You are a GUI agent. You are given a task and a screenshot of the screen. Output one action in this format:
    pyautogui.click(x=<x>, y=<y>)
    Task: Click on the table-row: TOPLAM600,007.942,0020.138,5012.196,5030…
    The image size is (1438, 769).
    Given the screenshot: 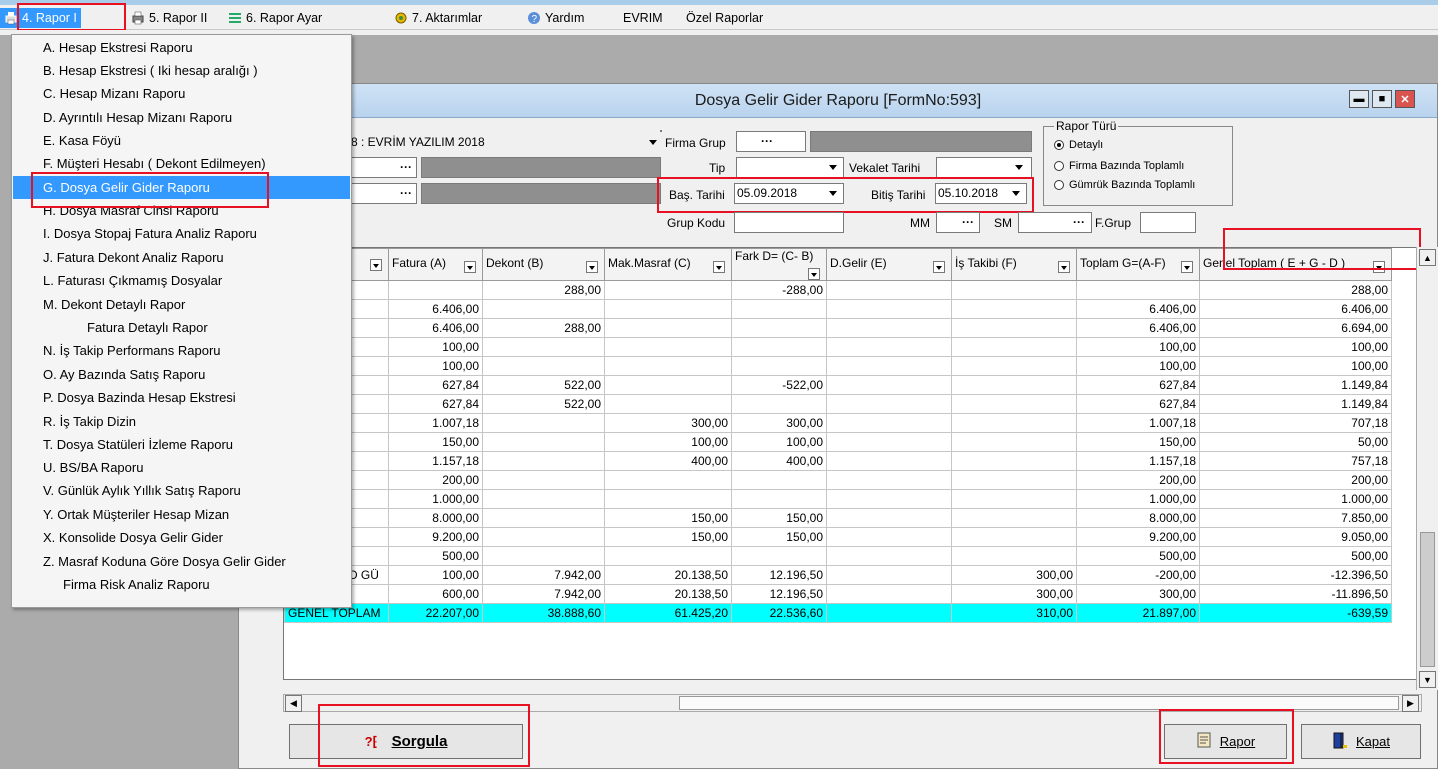 What is the action you would take?
    pyautogui.click(x=838, y=594)
    